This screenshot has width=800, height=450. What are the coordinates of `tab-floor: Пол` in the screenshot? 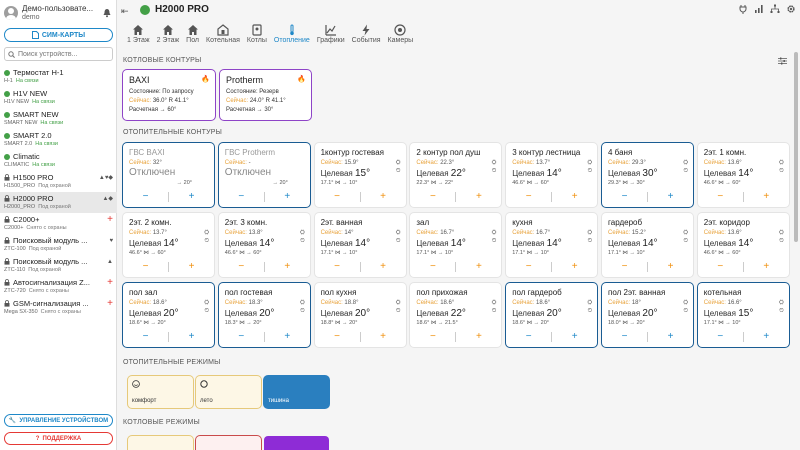 It's located at (192, 34).